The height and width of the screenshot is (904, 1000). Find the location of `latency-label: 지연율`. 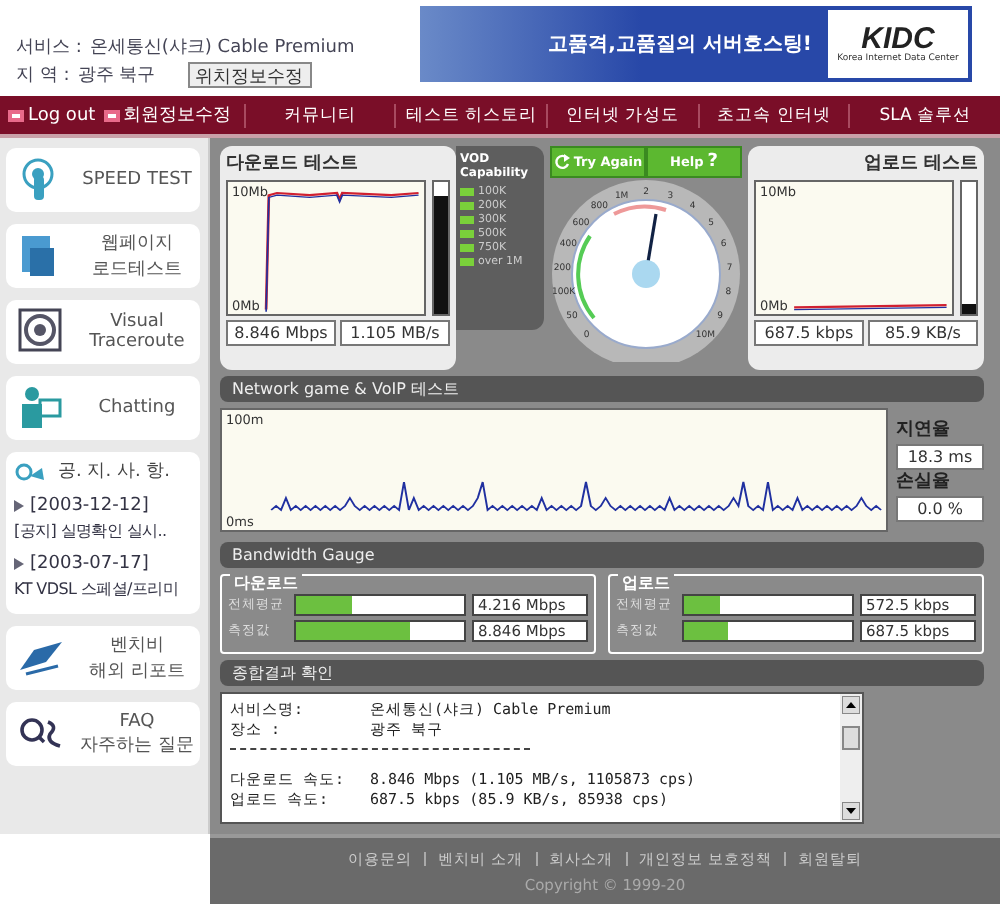

latency-label: 지연율 is located at coordinates (924, 431).